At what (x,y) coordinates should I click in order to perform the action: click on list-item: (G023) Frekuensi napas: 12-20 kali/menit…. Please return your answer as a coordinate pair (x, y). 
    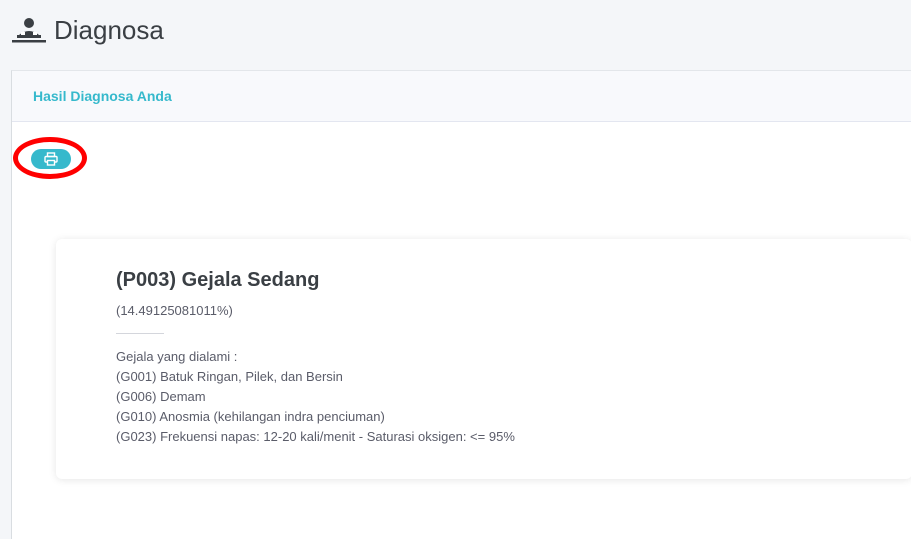
    Looking at the image, I should click on (315, 436).